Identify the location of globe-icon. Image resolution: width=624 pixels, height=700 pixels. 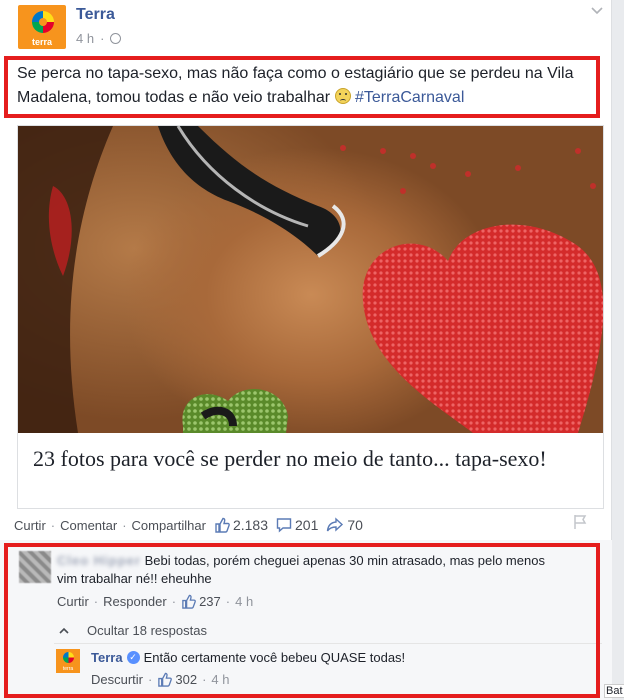
(116, 38).